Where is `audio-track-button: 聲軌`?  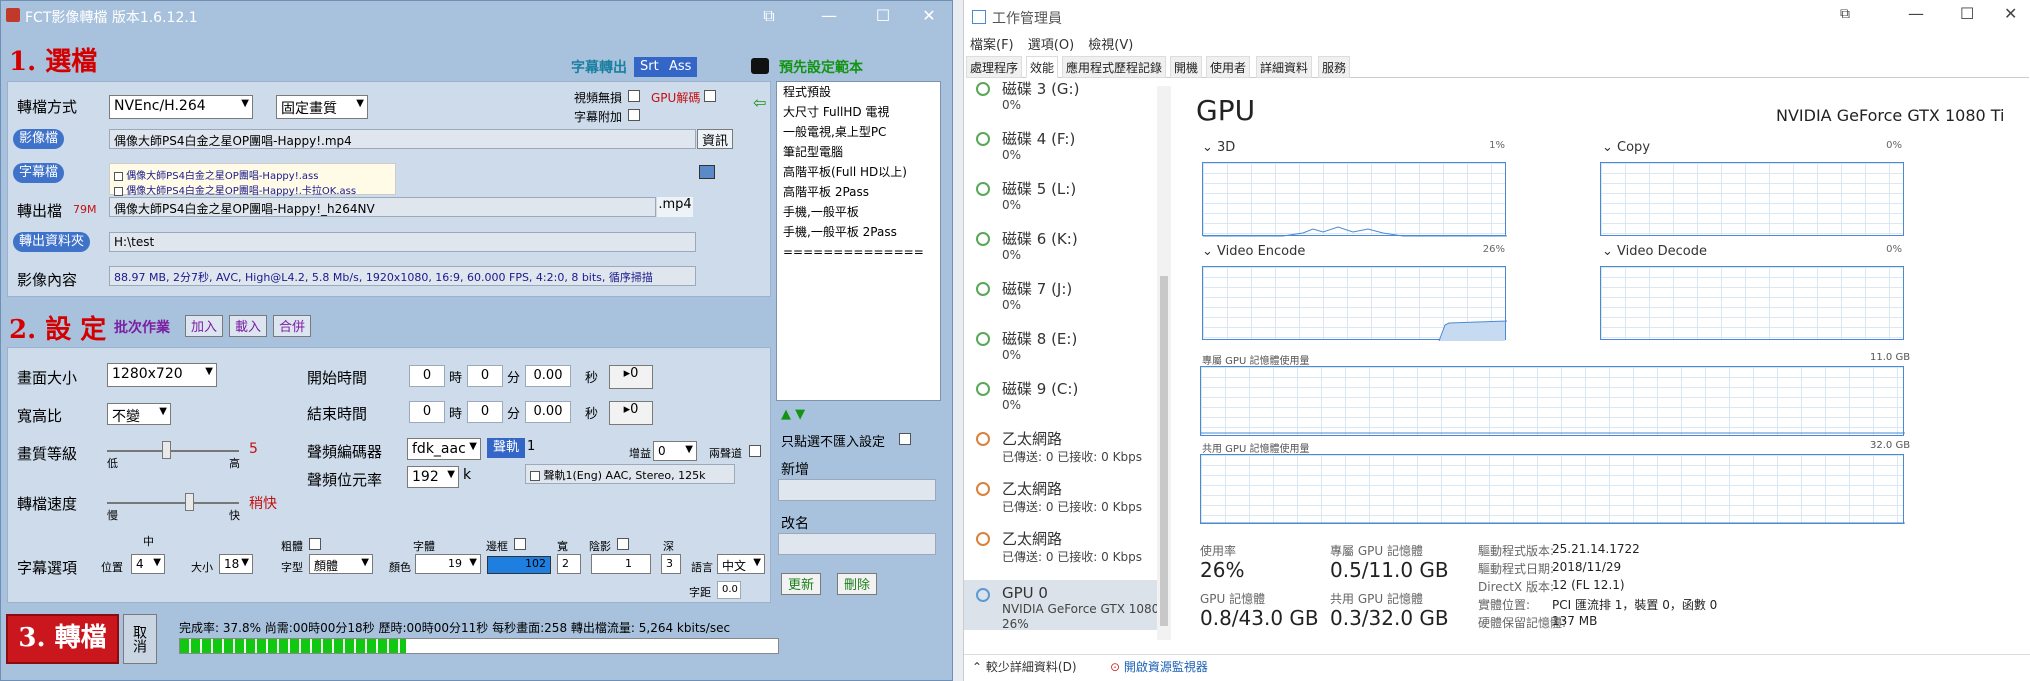 audio-track-button: 聲軌 is located at coordinates (506, 448).